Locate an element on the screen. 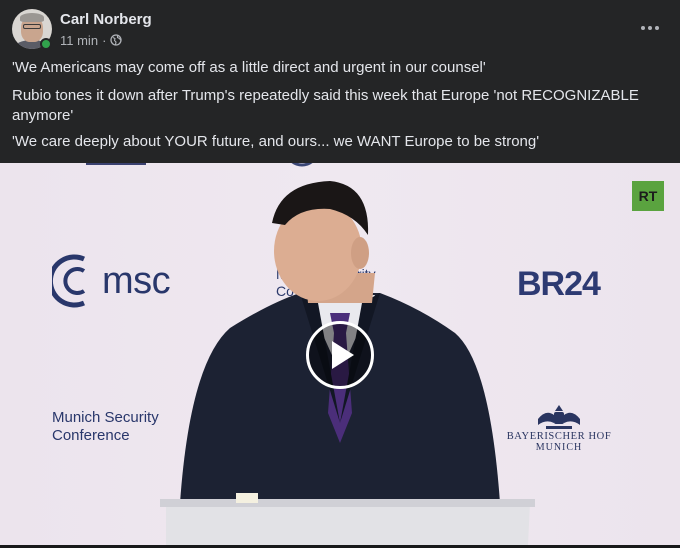 The height and width of the screenshot is (548, 680). post-timestamp: 11 min is located at coordinates (79, 40).